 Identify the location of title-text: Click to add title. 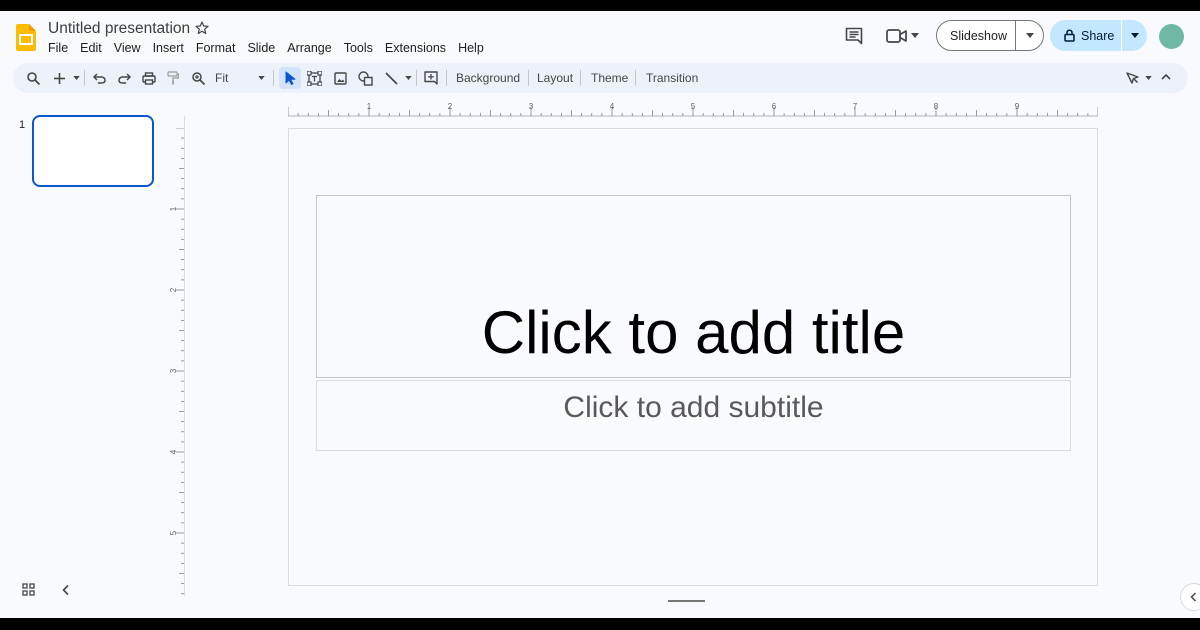
(693, 332).